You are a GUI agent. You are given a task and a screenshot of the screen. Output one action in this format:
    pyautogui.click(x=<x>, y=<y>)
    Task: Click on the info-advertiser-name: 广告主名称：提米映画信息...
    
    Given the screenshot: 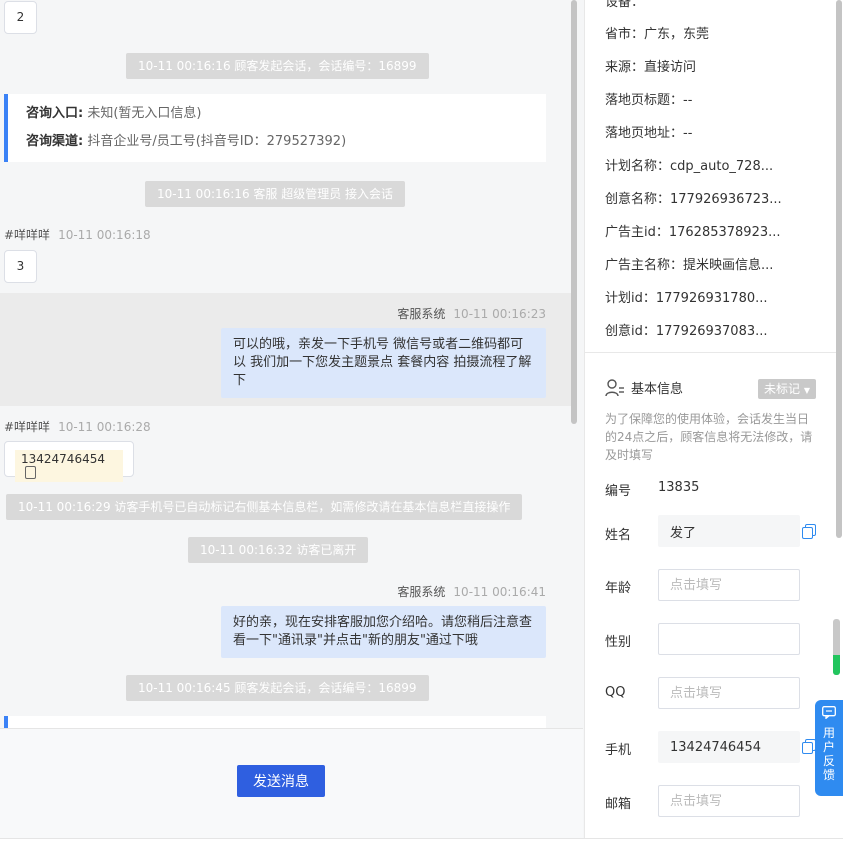 What is the action you would take?
    pyautogui.click(x=689, y=265)
    